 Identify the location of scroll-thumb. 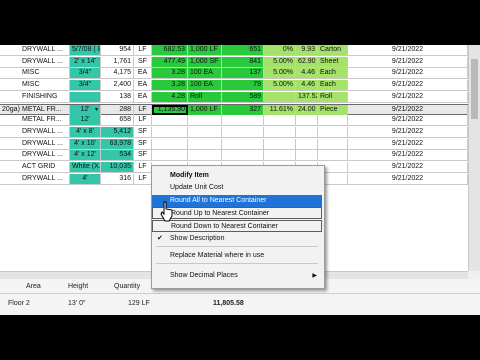
(474, 89).